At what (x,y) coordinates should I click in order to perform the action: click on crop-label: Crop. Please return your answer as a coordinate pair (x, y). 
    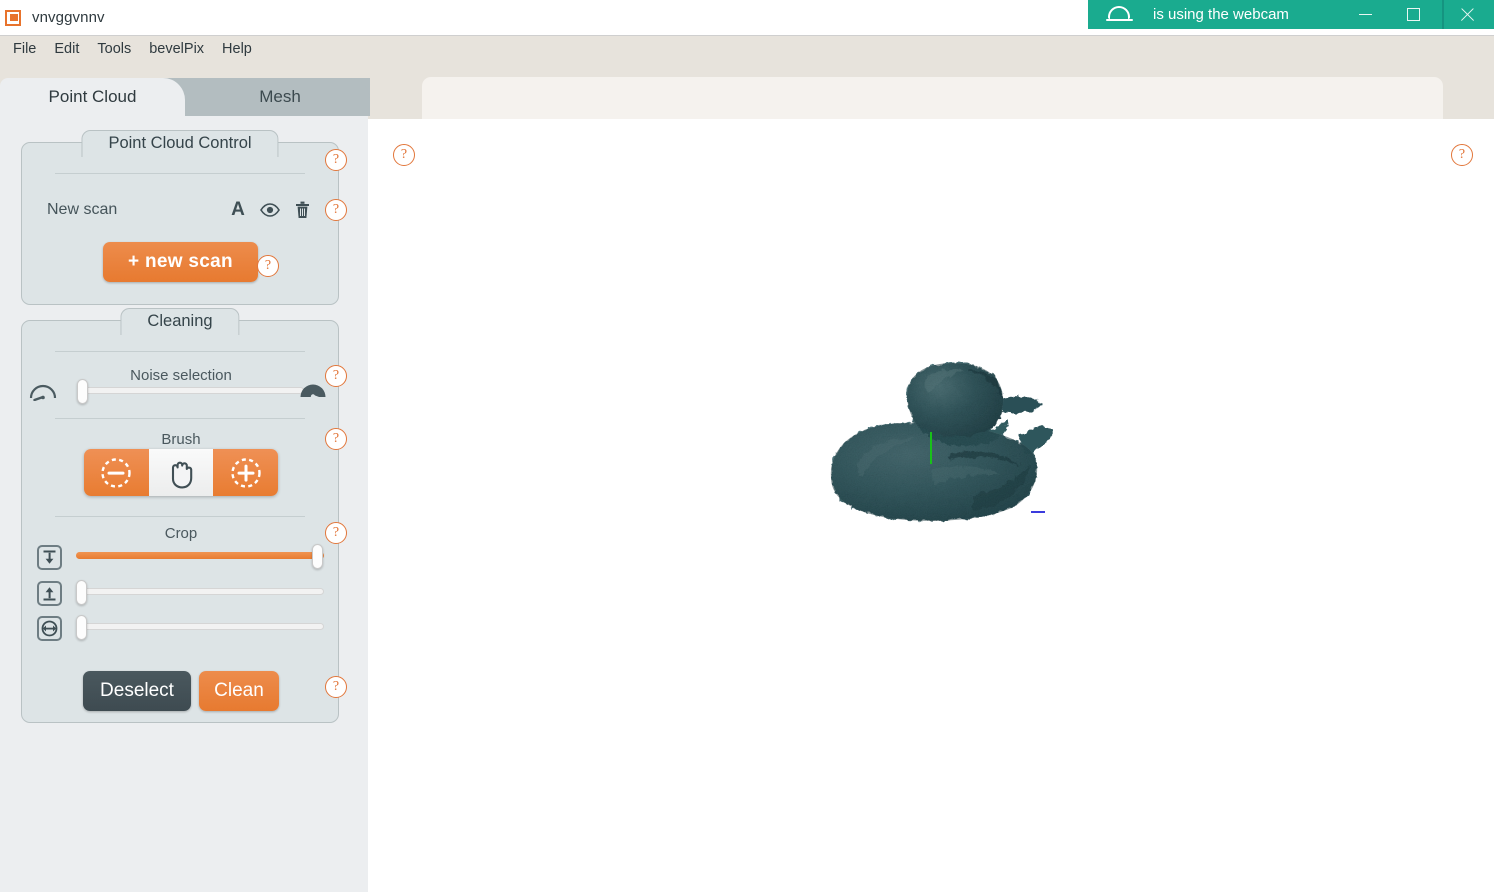
    Looking at the image, I should click on (181, 533).